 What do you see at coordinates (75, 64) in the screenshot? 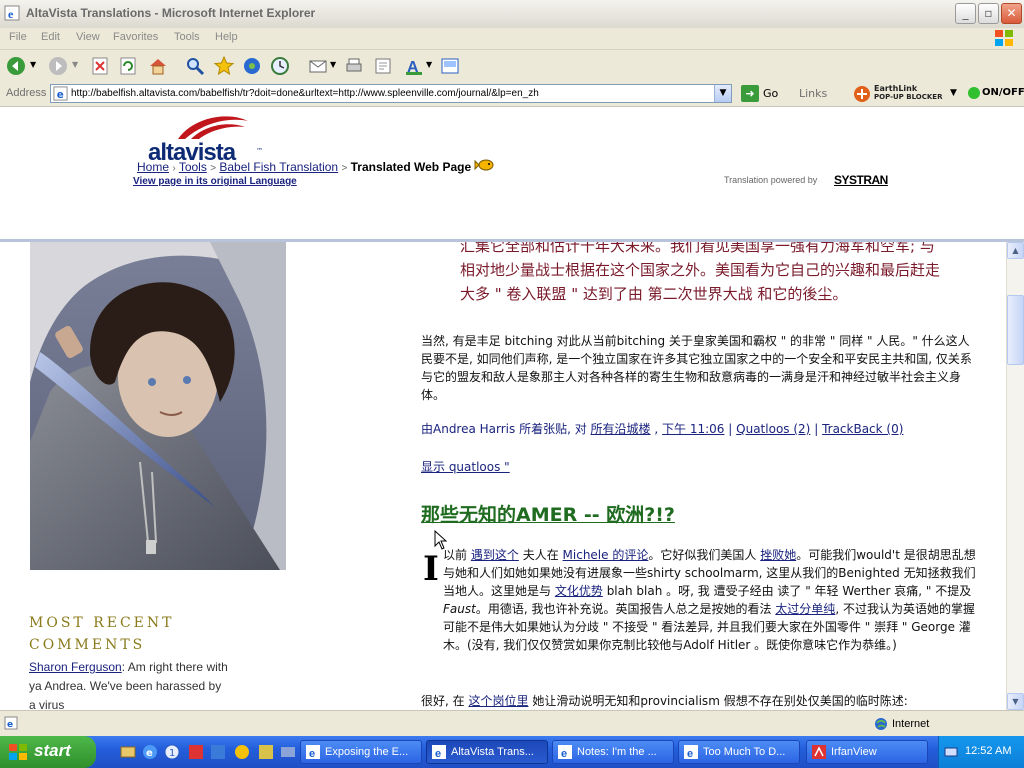
I see `forward-dropdown-icon: ▼` at bounding box center [75, 64].